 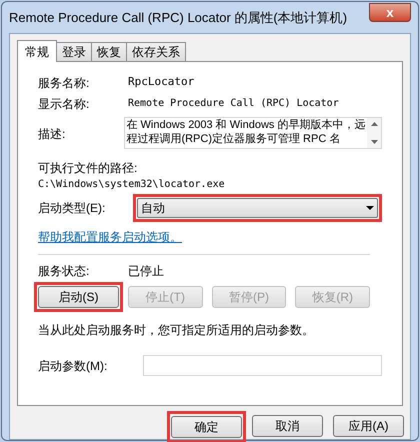 What do you see at coordinates (88, 168) in the screenshot?
I see `field-label: 可执行文件的路径:` at bounding box center [88, 168].